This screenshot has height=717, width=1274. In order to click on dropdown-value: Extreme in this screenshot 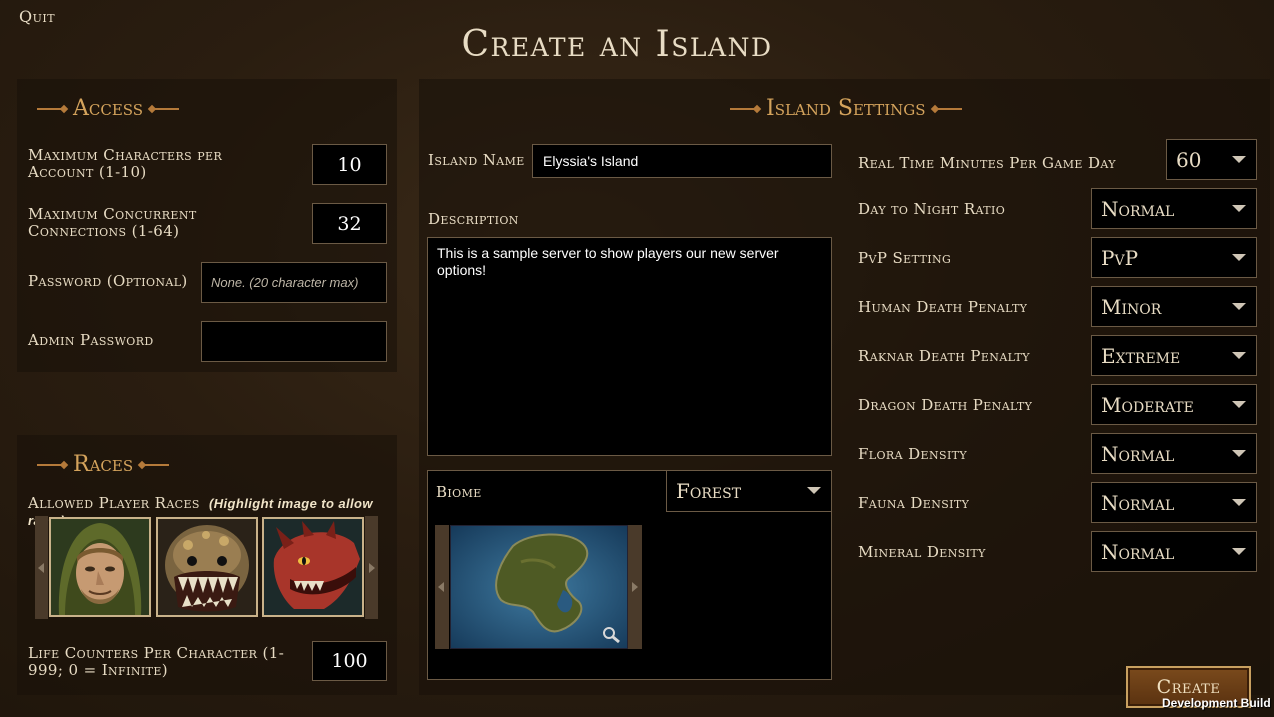, I will do `click(1141, 355)`.